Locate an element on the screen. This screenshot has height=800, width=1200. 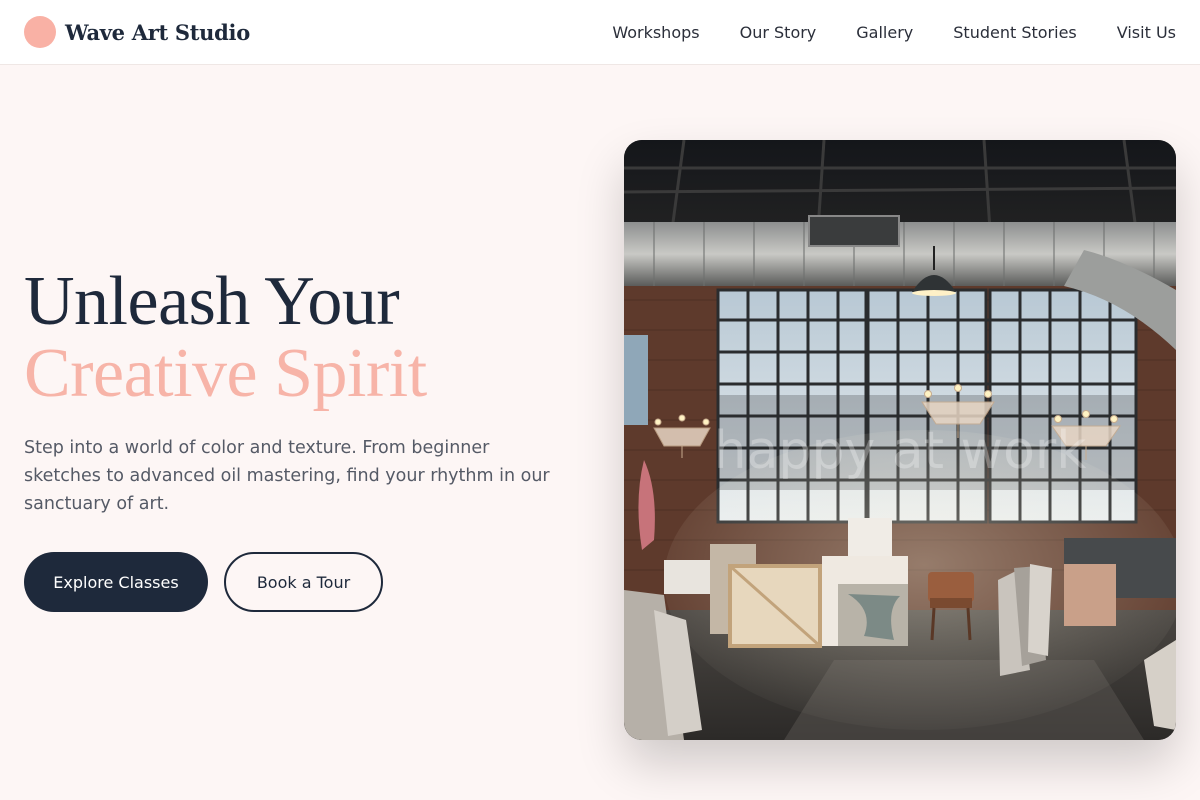
book-tour-button: Book a Tour is located at coordinates (303, 582).